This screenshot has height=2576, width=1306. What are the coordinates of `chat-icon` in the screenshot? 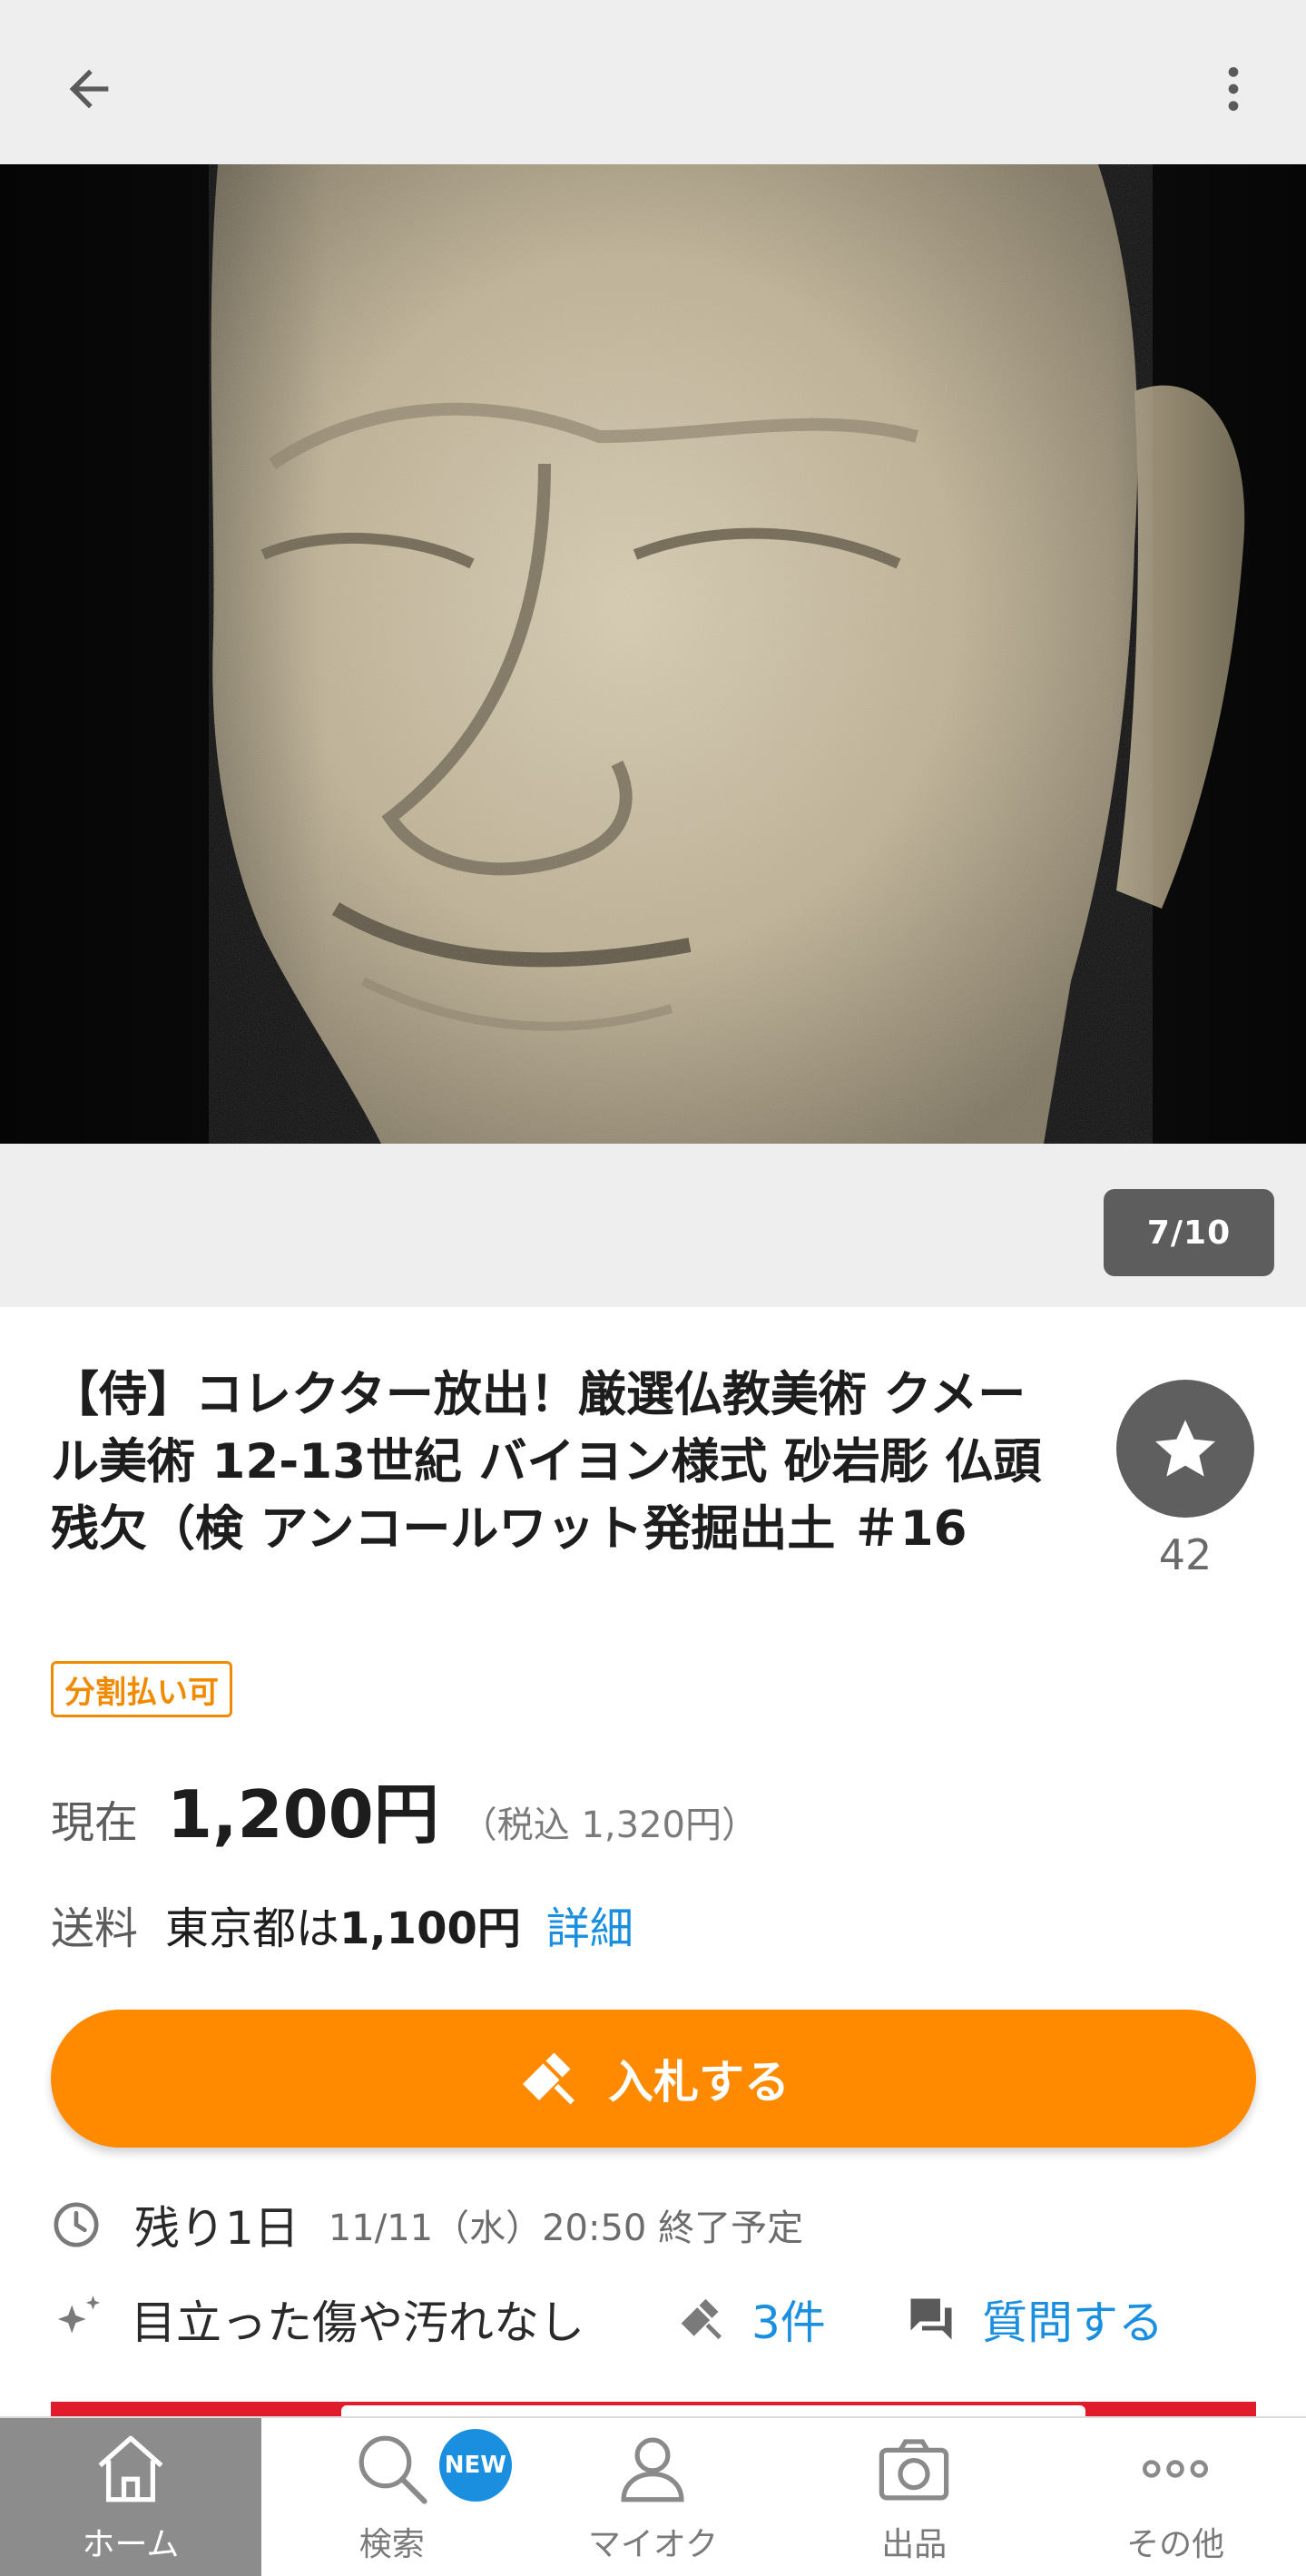 It's located at (931, 2319).